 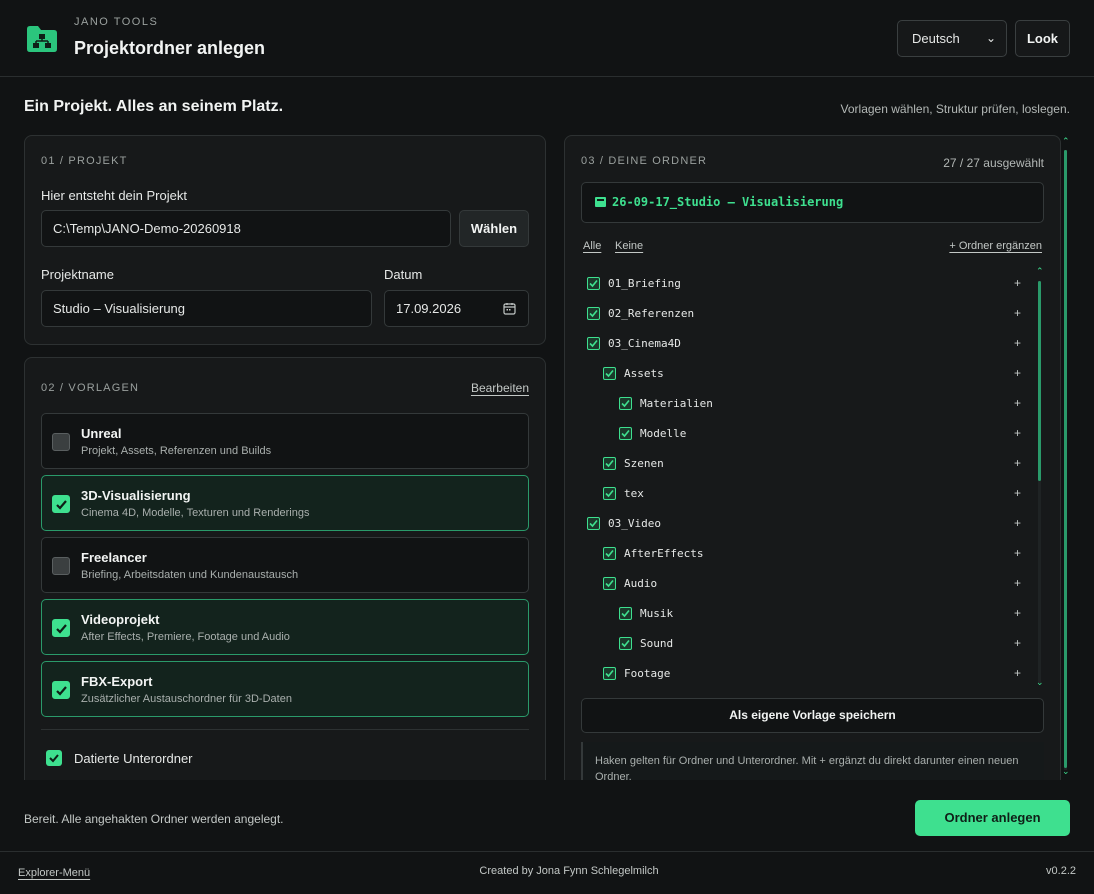 What do you see at coordinates (664, 553) in the screenshot?
I see `folder-name: AfterEffects` at bounding box center [664, 553].